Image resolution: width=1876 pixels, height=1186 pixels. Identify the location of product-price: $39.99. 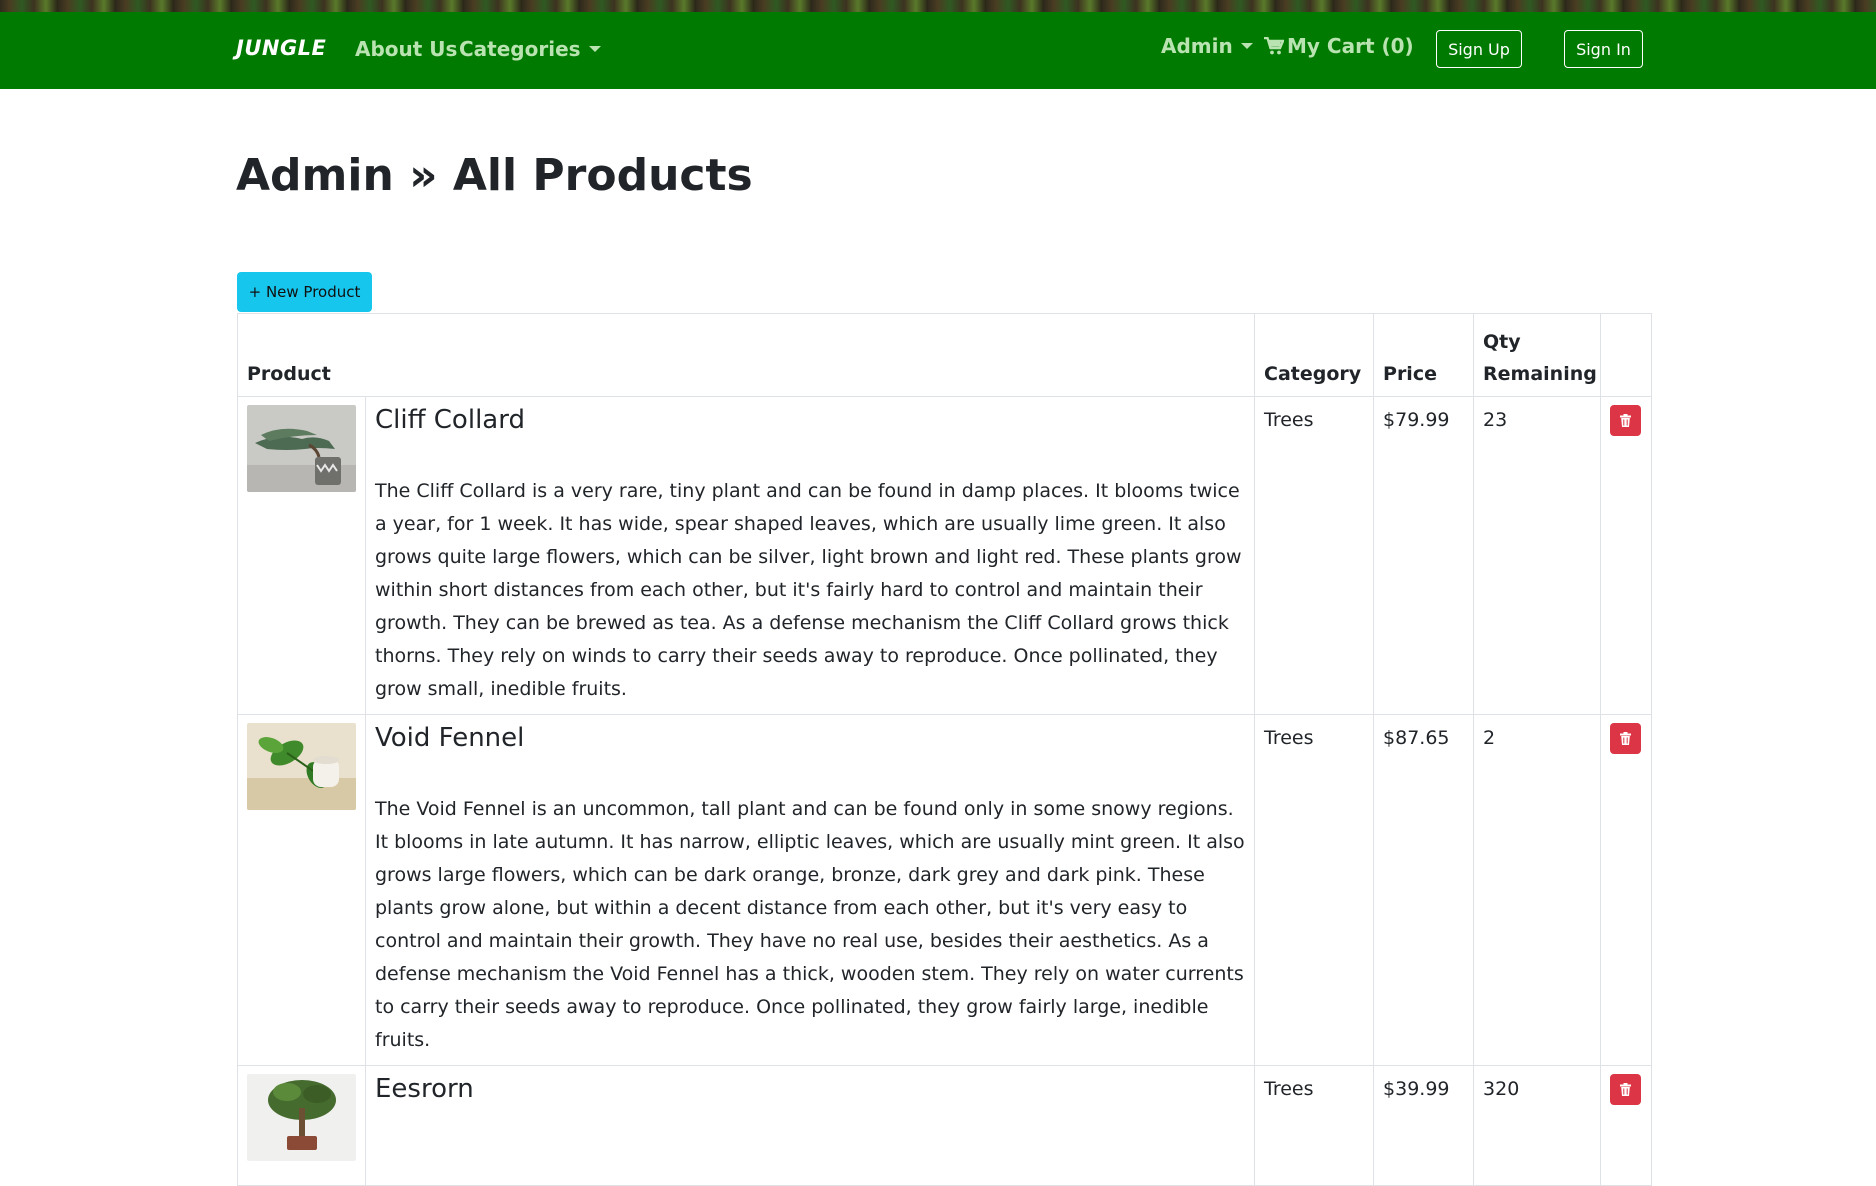
(1416, 1089).